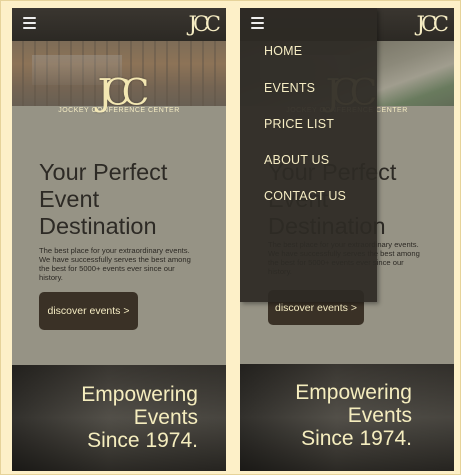  Describe the element at coordinates (119, 24) in the screenshot. I see `top-navbar: JCC` at that location.